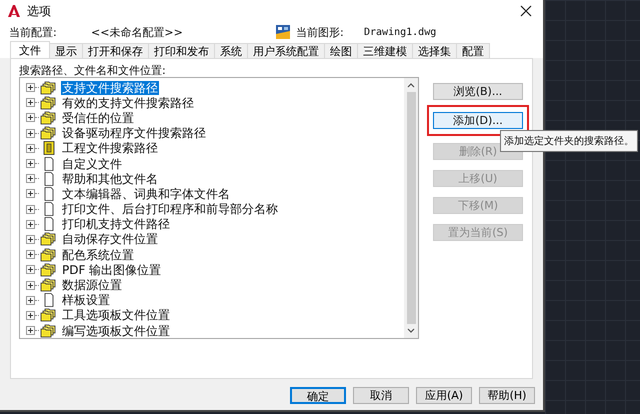 The width and height of the screenshot is (640, 414). Describe the element at coordinates (116, 331) in the screenshot. I see `tree-item: 编写选项板文件位置` at that location.